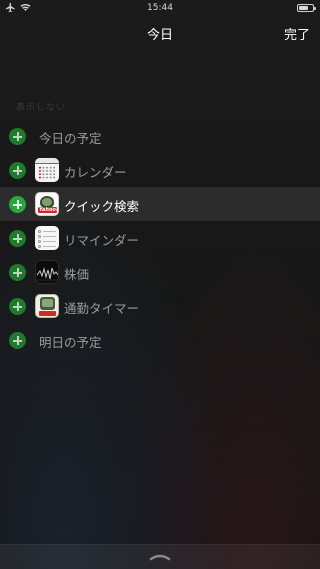 This screenshot has height=569, width=320. I want to click on widget-row-commute-timer: 通勤タイマー, so click(160, 306).